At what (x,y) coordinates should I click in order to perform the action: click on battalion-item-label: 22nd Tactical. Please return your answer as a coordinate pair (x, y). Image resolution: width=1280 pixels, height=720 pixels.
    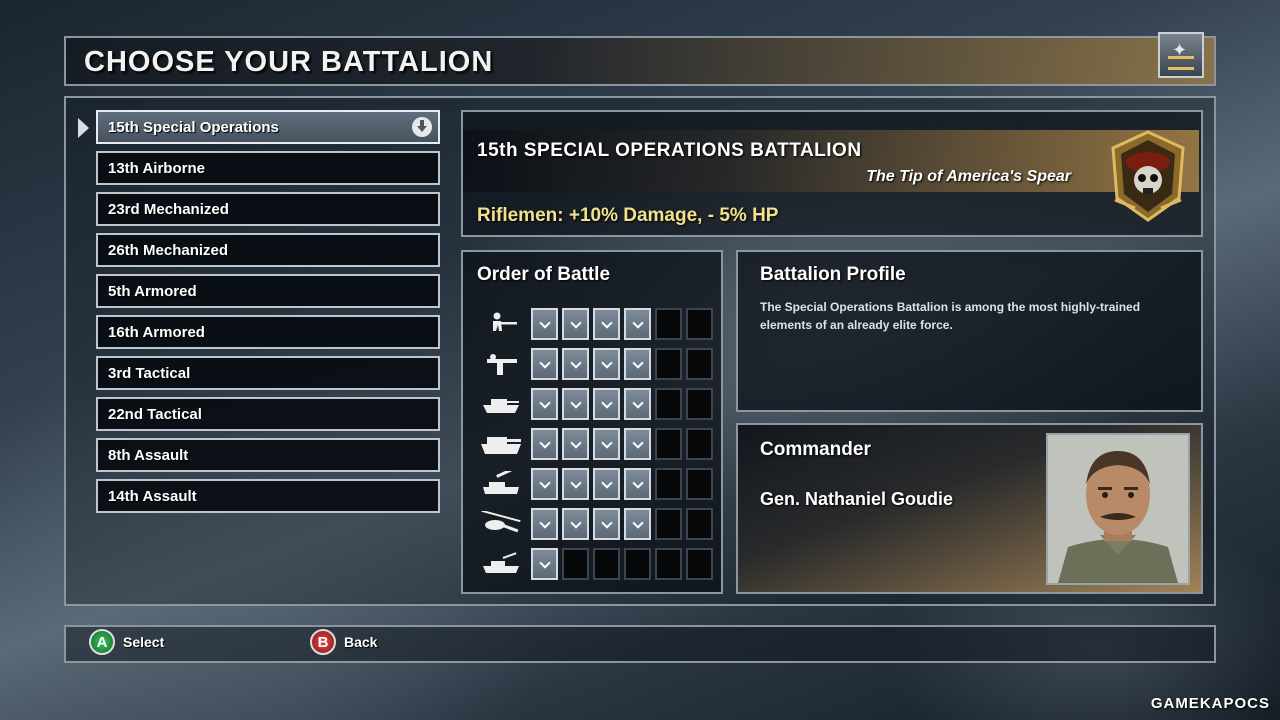
    Looking at the image, I should click on (155, 414).